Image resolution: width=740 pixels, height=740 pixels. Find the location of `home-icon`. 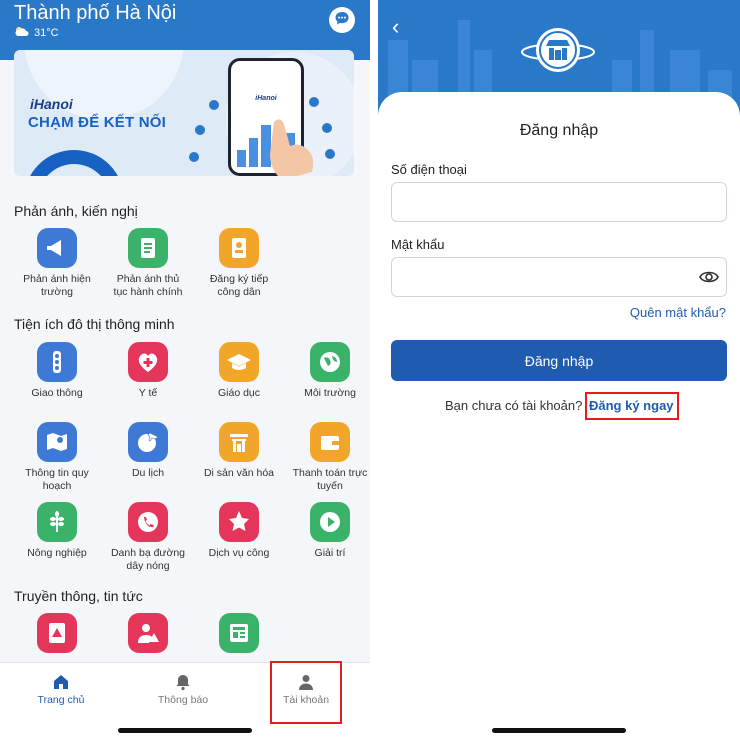

home-icon is located at coordinates (61, 682).